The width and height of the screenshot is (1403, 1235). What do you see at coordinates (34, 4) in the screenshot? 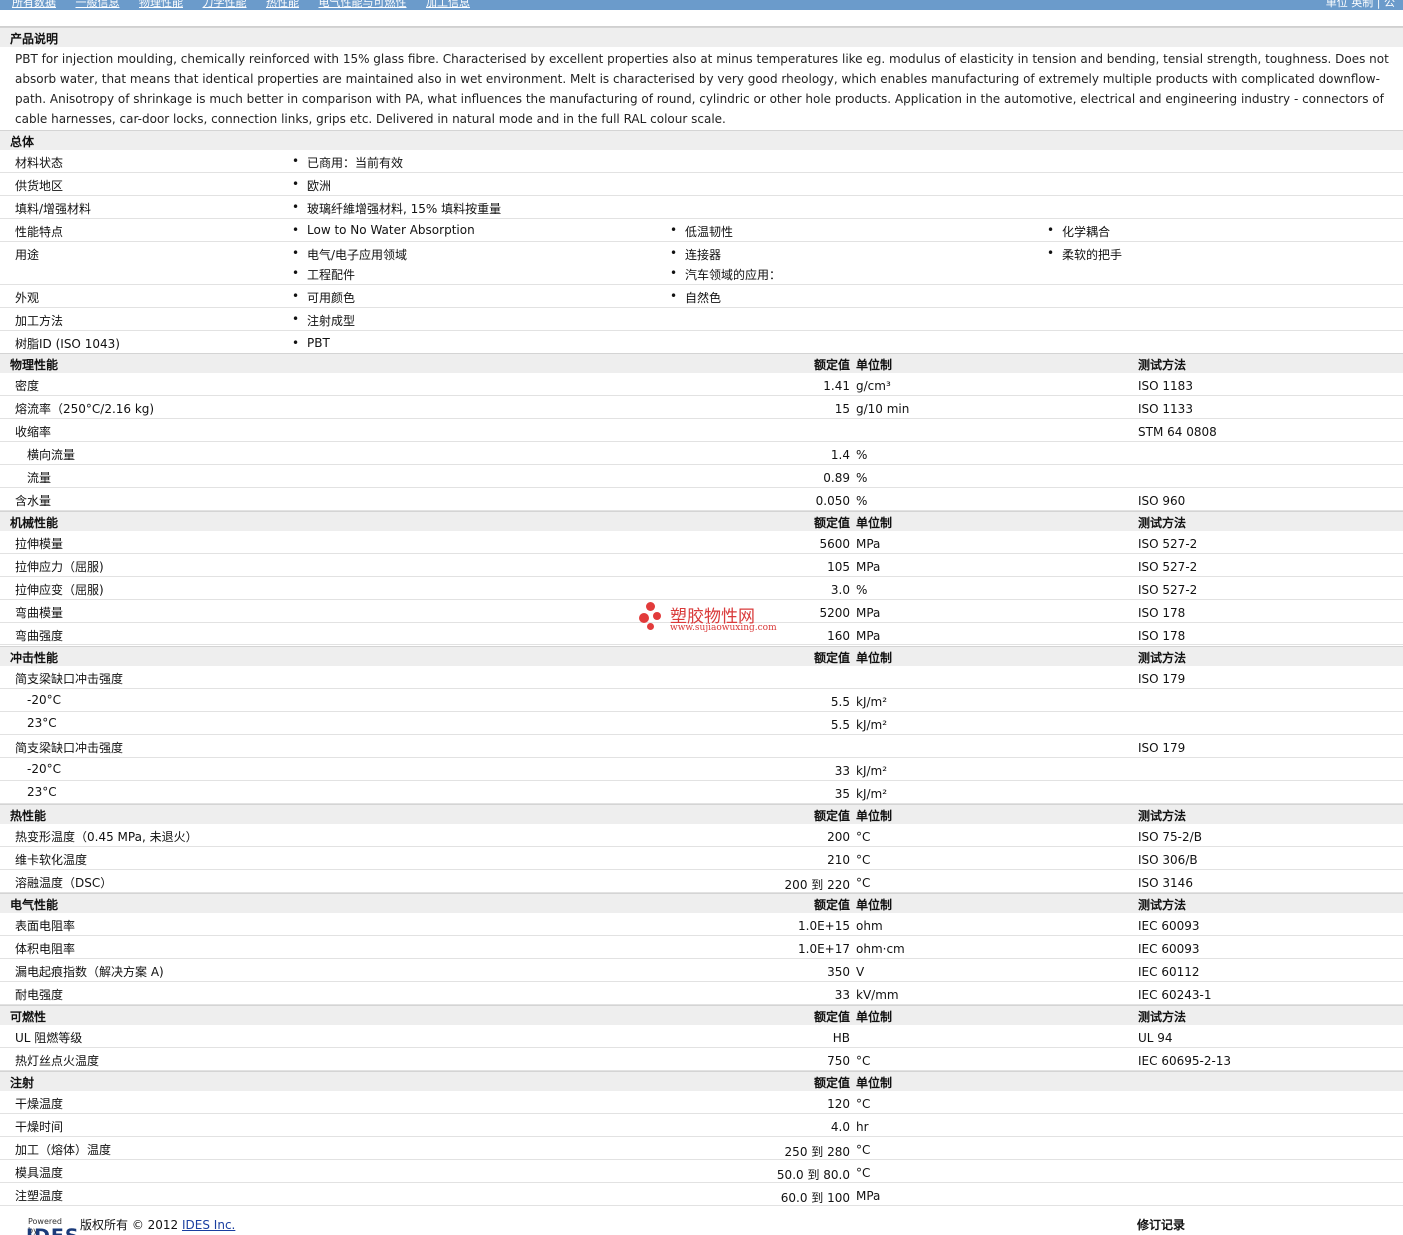
I see `nav-all-data: 所有数据` at bounding box center [34, 4].